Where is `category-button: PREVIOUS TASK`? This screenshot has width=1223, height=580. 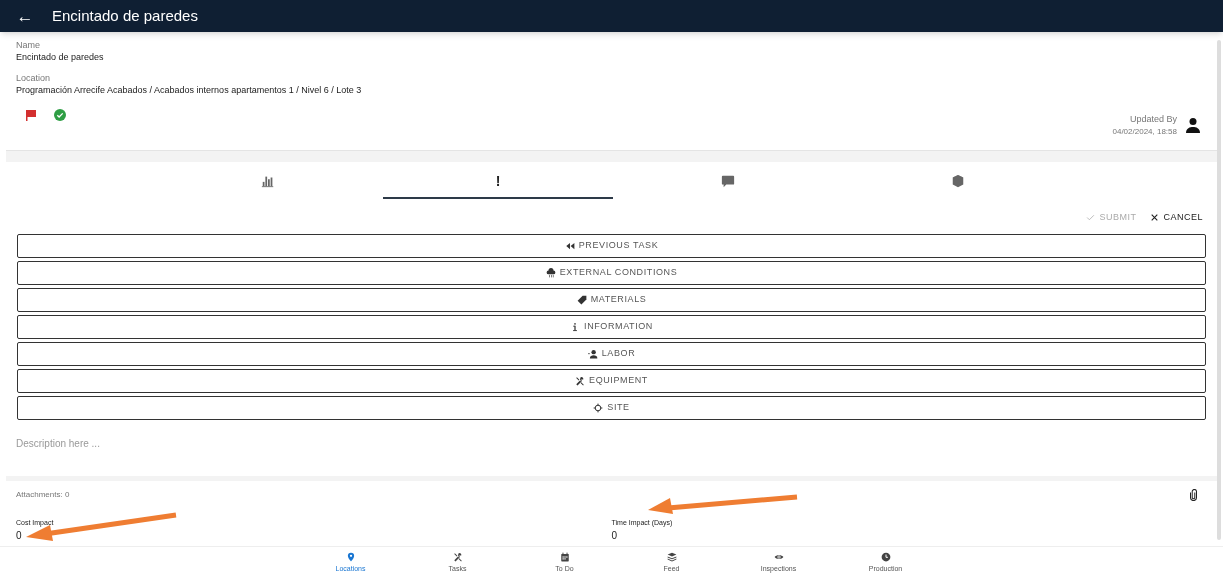
category-button: PREVIOUS TASK is located at coordinates (611, 245).